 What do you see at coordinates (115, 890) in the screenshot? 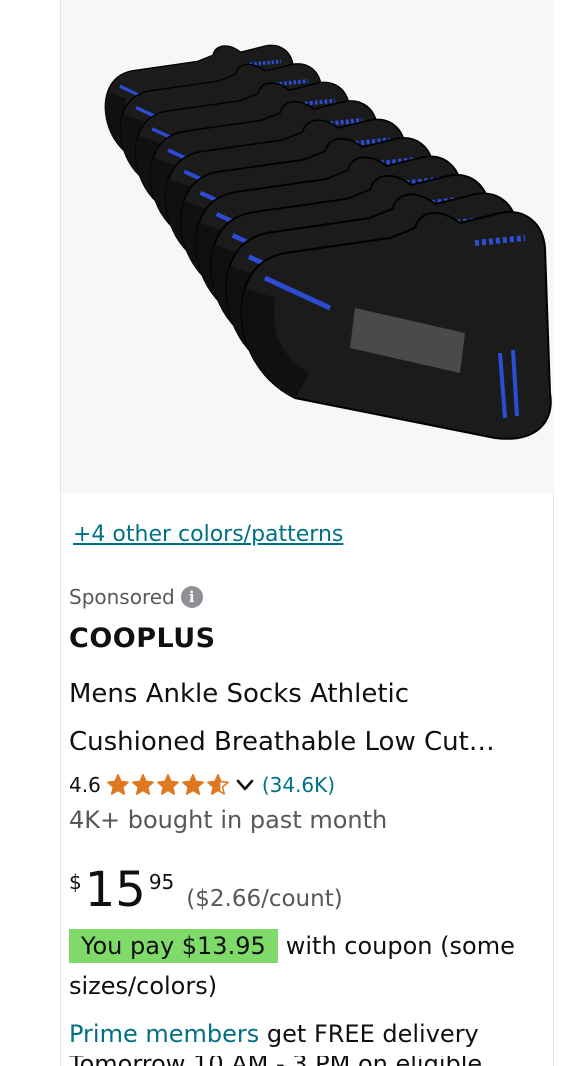
I see `price-whole: 15` at bounding box center [115, 890].